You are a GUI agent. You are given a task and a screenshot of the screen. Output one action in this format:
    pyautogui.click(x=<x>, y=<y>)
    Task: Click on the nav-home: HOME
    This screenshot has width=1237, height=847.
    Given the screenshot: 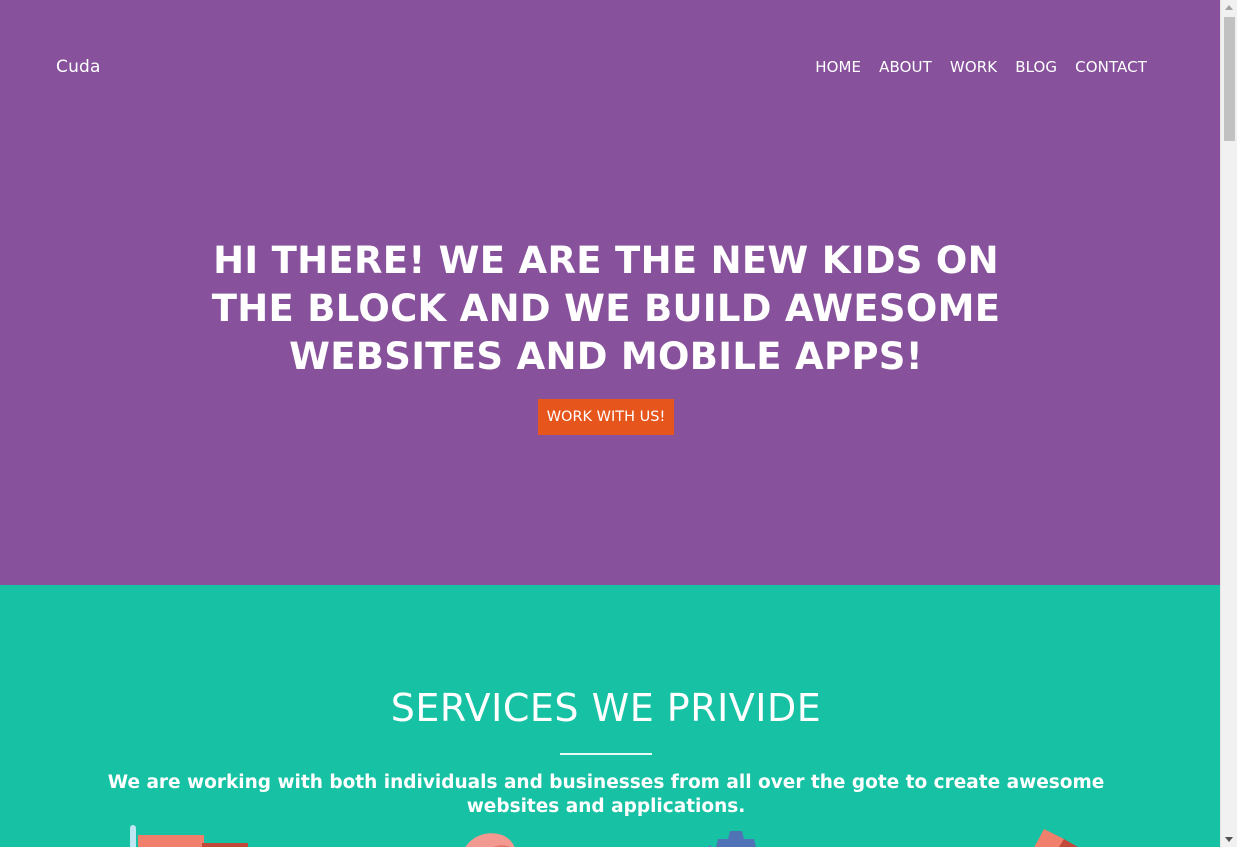 What is the action you would take?
    pyautogui.click(x=838, y=67)
    